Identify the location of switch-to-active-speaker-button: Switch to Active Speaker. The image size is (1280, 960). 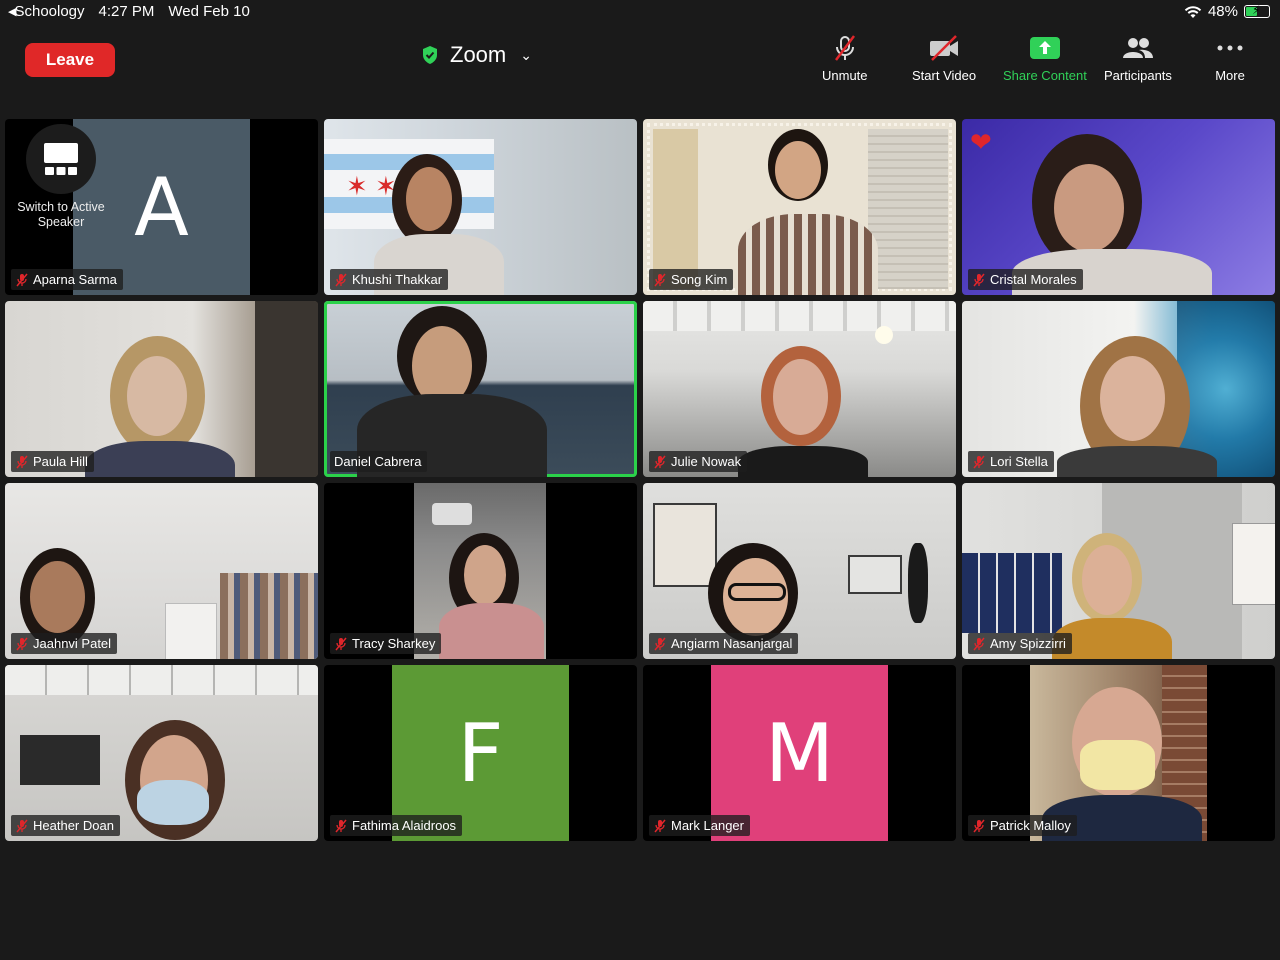
(61, 177).